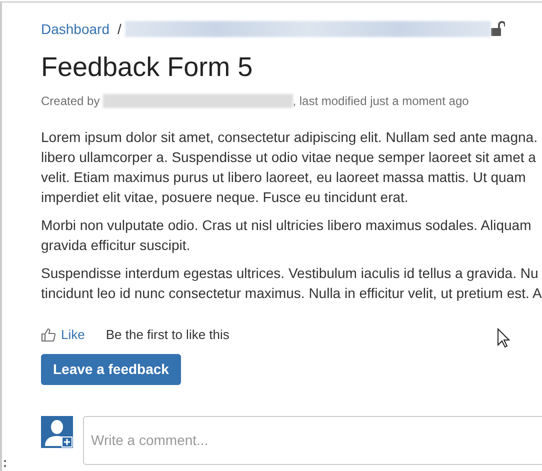  Describe the element at coordinates (286, 225) in the screenshot. I see `body-text-line: Morbi non vulputate odio. Cras ut nisl ultricies libero maximus sodales. Aliquam` at that location.